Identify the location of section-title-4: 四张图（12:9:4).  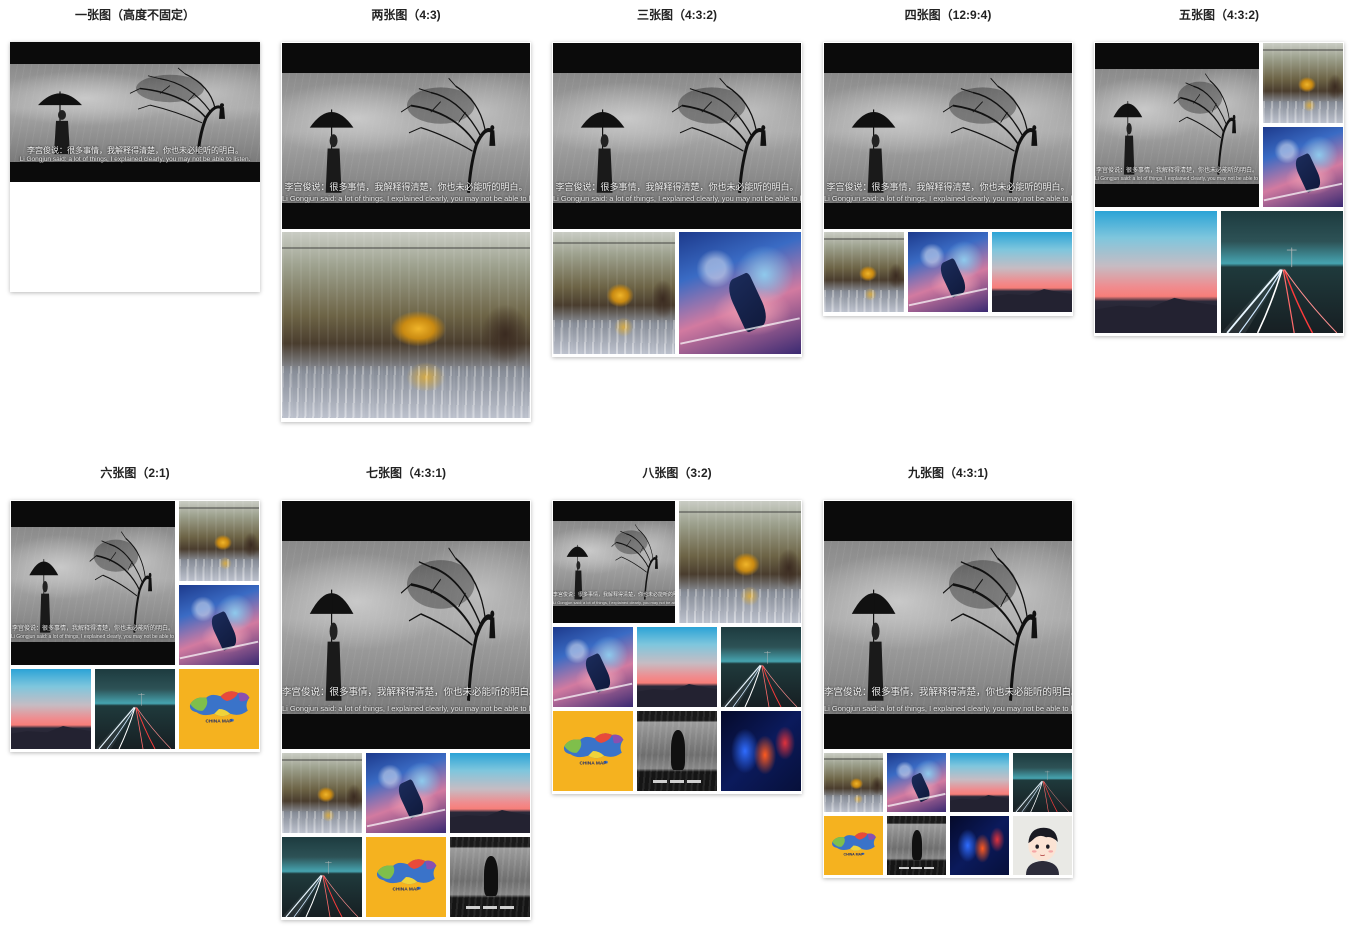
(948, 15).